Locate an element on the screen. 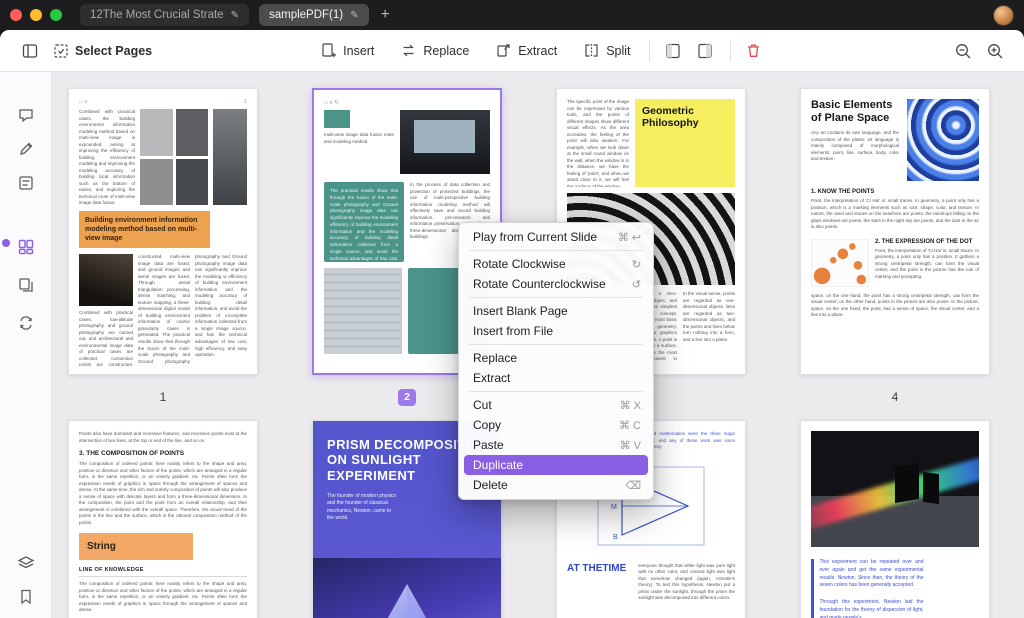 This screenshot has height=618, width=1024. form-icon is located at coordinates (25, 183).